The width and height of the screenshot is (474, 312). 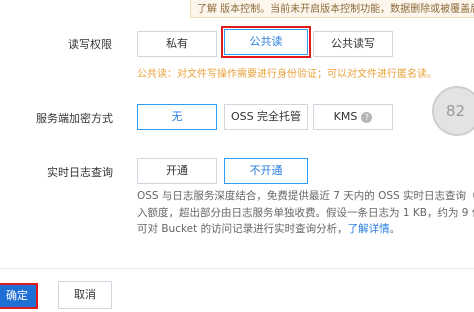 What do you see at coordinates (332, 9) in the screenshot?
I see `version-control-notice: 了解 版本控制。当前未开启版本控制功能，数据删除或被覆盖后将无法找回` at bounding box center [332, 9].